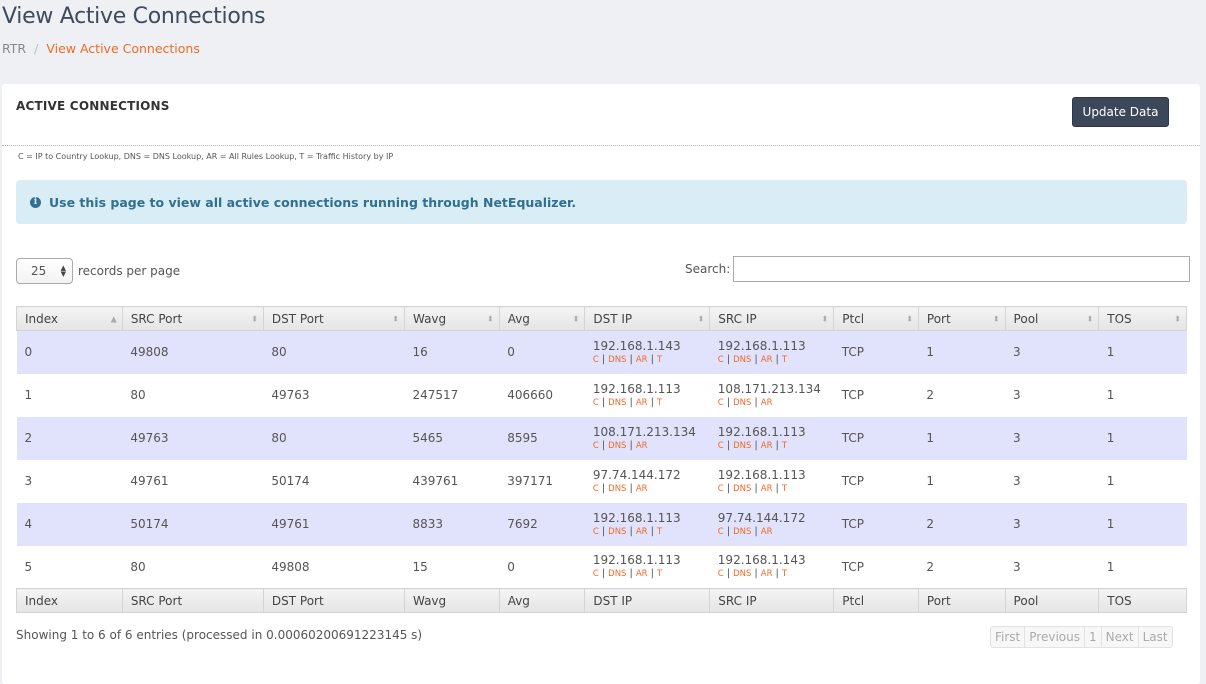 Image resolution: width=1206 pixels, height=684 pixels. Describe the element at coordinates (1120, 112) in the screenshot. I see `update-data-button: Update Data` at that location.